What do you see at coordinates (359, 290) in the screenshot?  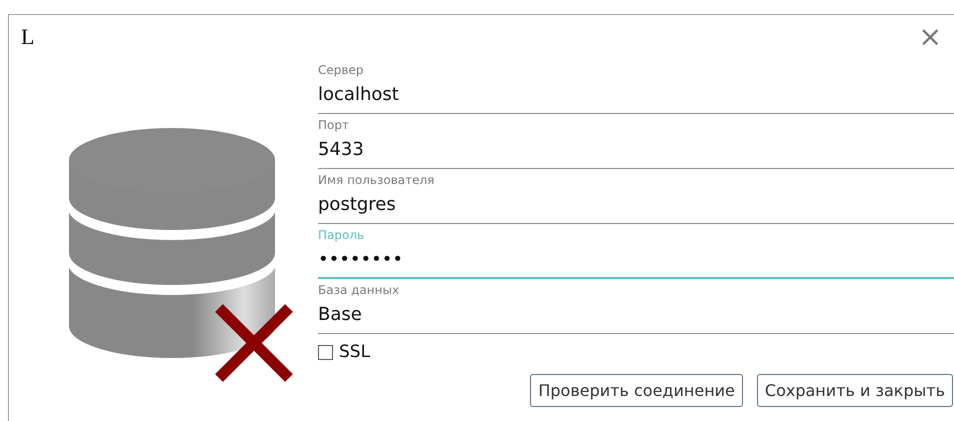 I see `field-label: База данных` at bounding box center [359, 290].